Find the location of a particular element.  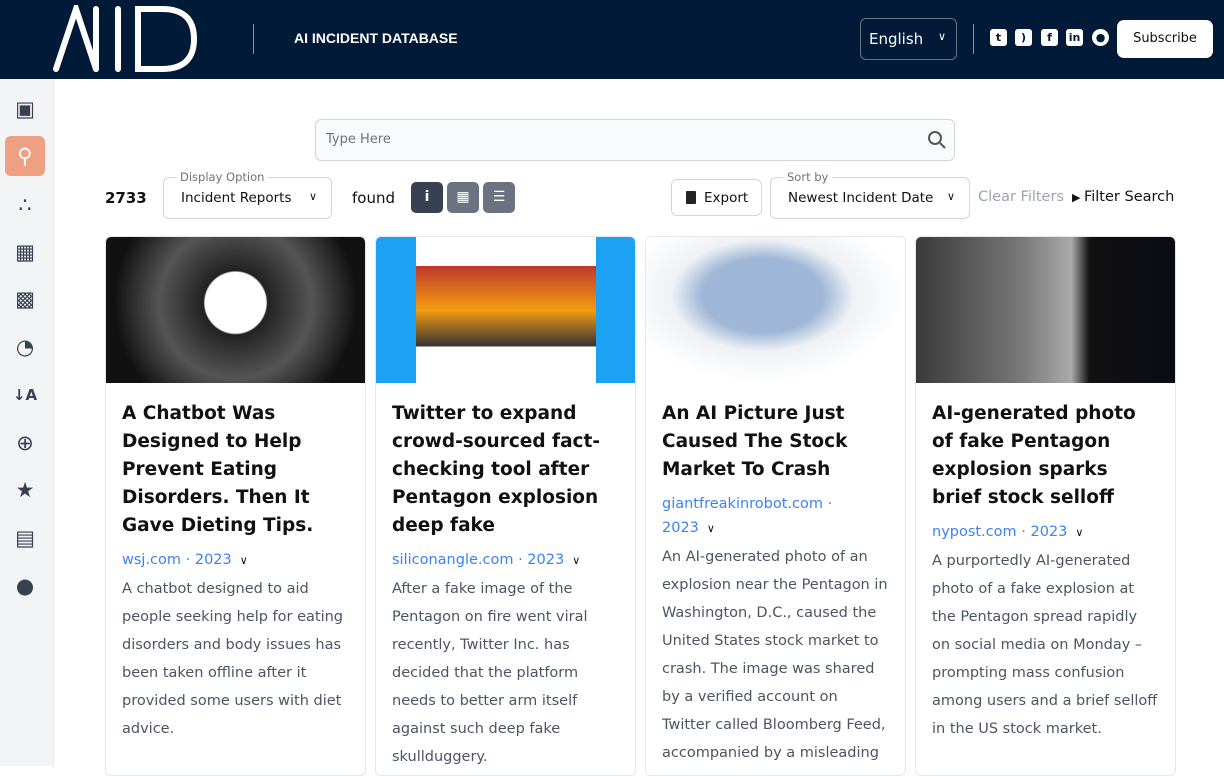

sidebar-welcome-icon: ▣ is located at coordinates (25, 109).